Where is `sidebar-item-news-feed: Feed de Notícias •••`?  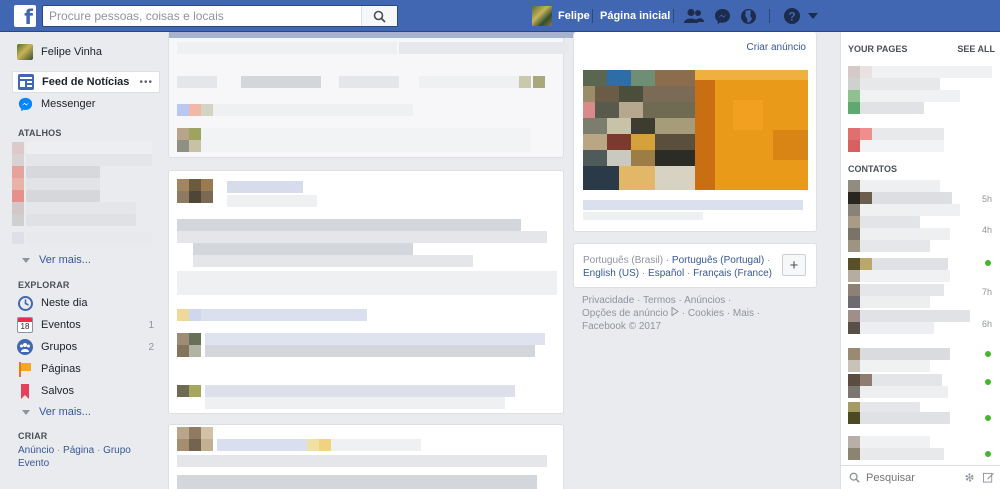 sidebar-item-news-feed: Feed de Notícias ••• is located at coordinates (86, 82).